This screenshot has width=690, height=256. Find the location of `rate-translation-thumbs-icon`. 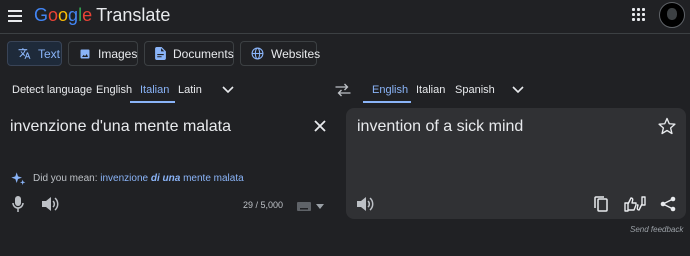

rate-translation-thumbs-icon is located at coordinates (635, 204).